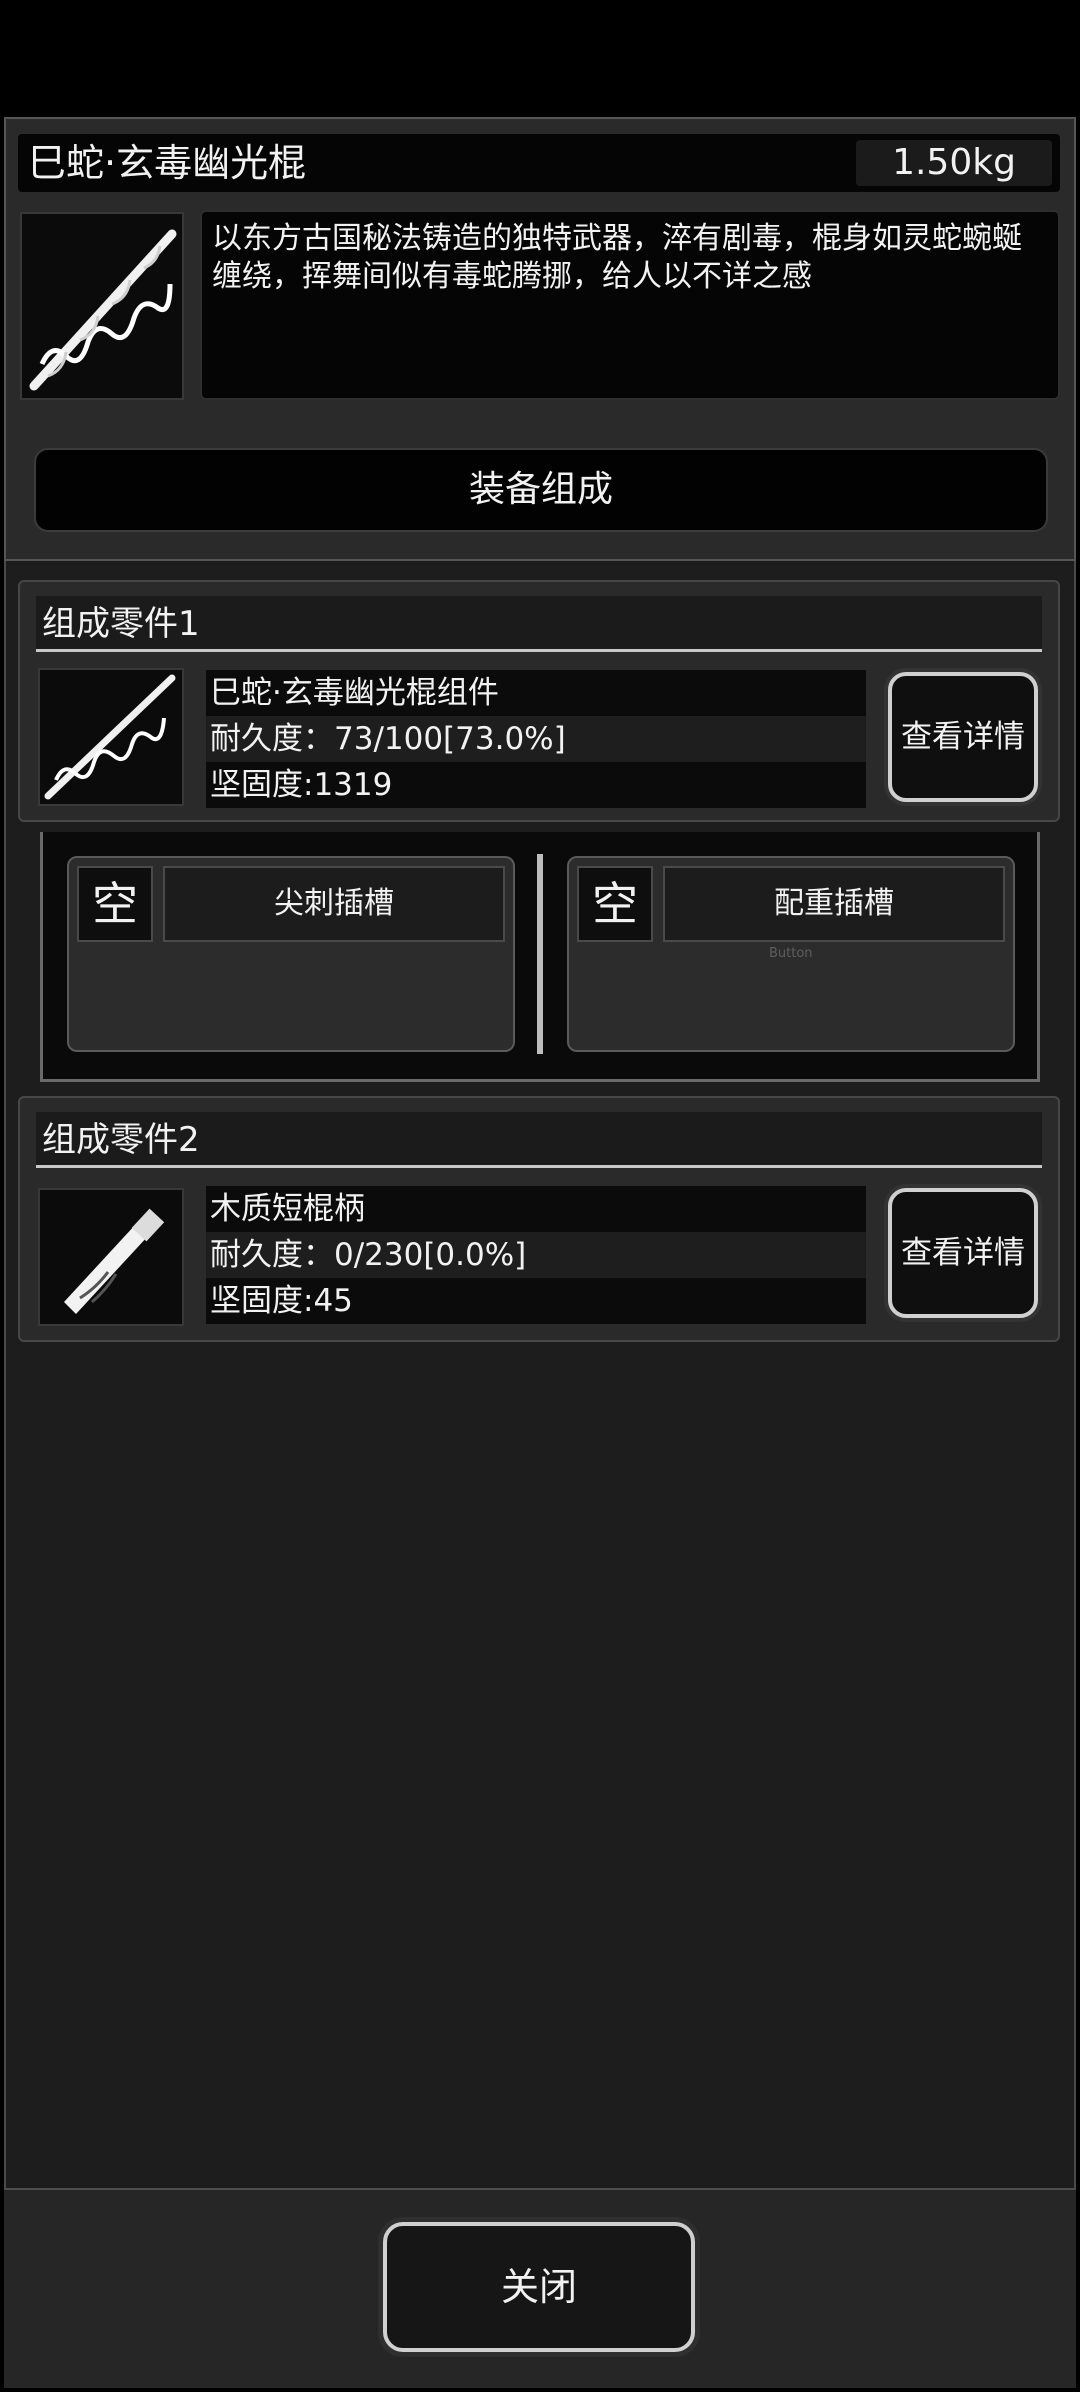 The height and width of the screenshot is (2392, 1080). I want to click on part-name: 木质短棍柄, so click(536, 1209).